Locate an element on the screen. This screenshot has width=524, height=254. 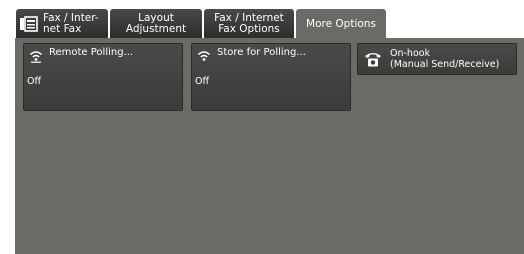
fax-icon is located at coordinates (29, 23).